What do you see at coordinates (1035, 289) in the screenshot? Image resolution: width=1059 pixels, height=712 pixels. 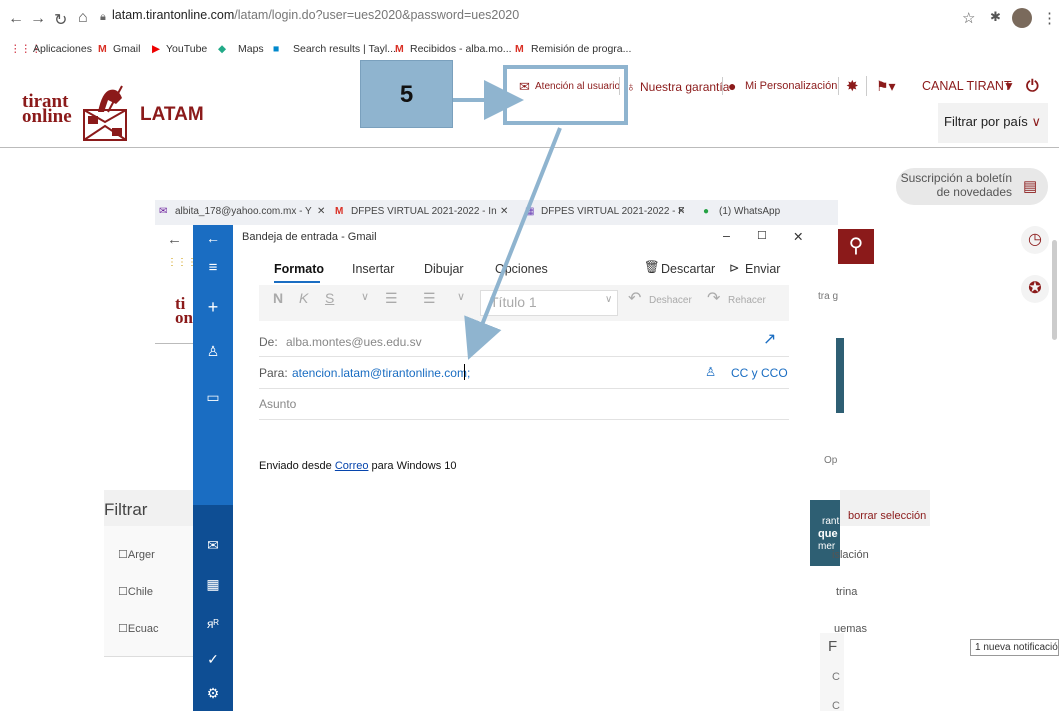 I see `help-icon: ✪` at bounding box center [1035, 289].